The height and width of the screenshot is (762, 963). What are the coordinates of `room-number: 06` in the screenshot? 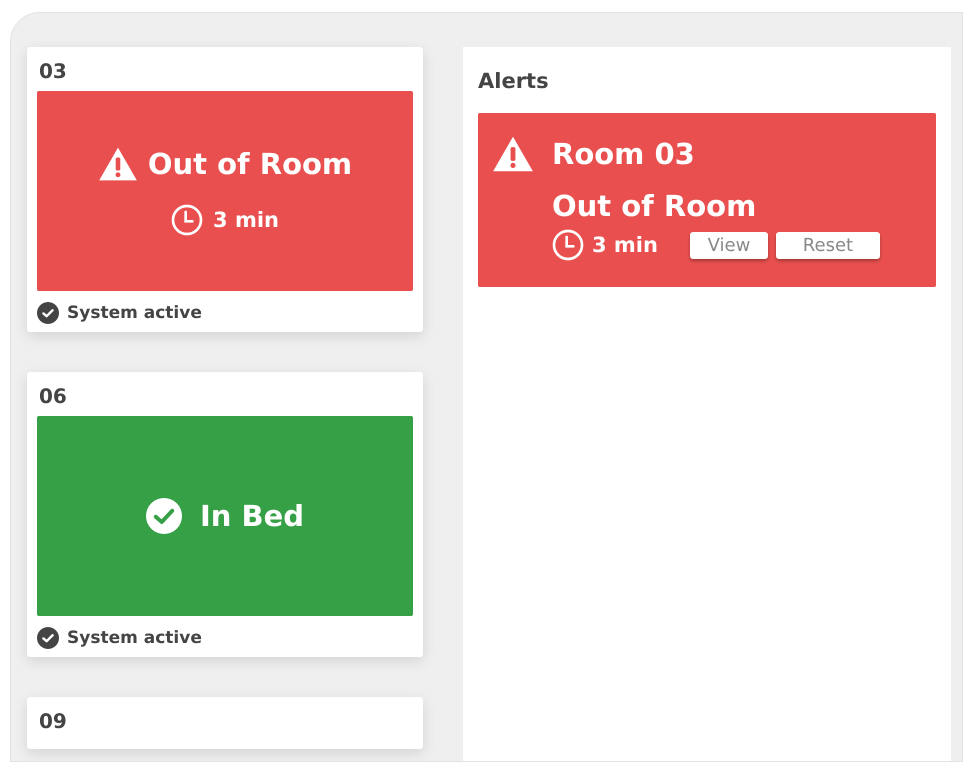 It's located at (53, 396).